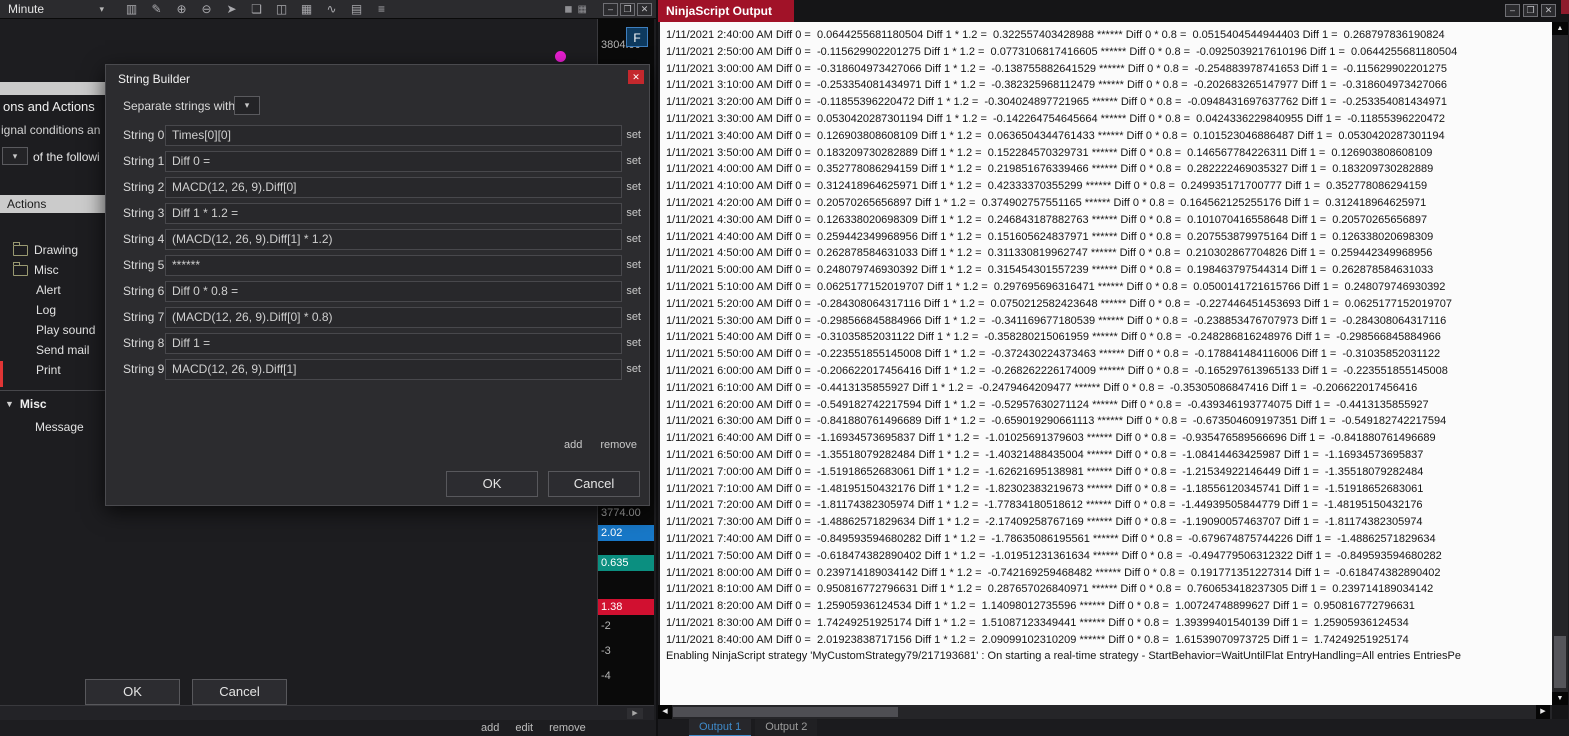 This screenshot has width=1569, height=736. Describe the element at coordinates (393, 265) in the screenshot. I see `string-value-field: ******` at that location.